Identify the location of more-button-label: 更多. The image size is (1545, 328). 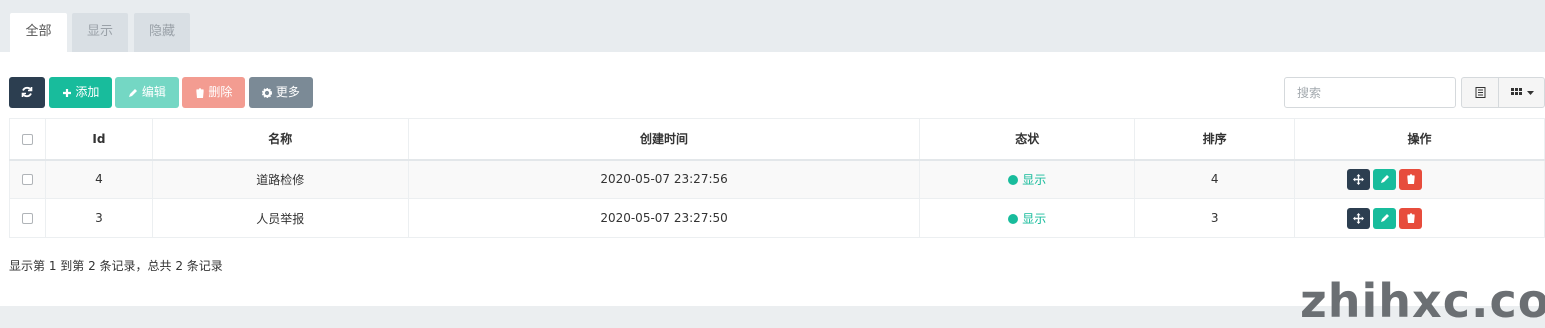
(287, 92).